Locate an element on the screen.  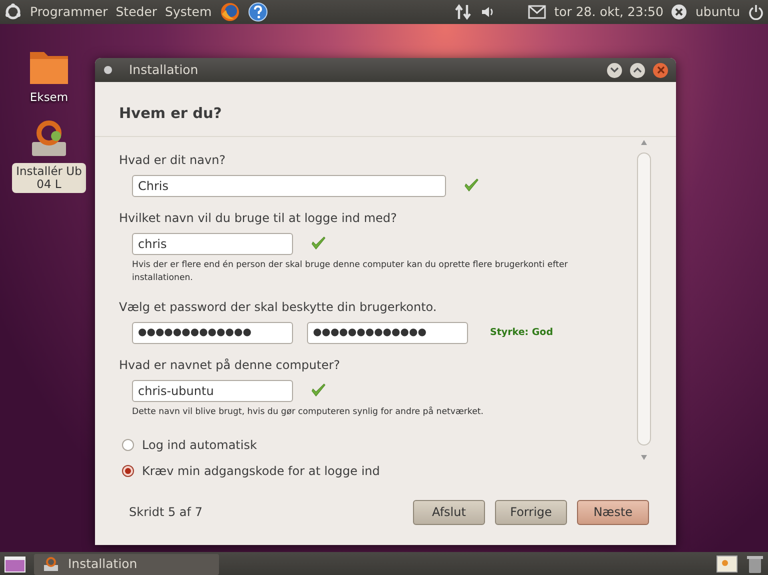
network-arrows-icon is located at coordinates (463, 12).